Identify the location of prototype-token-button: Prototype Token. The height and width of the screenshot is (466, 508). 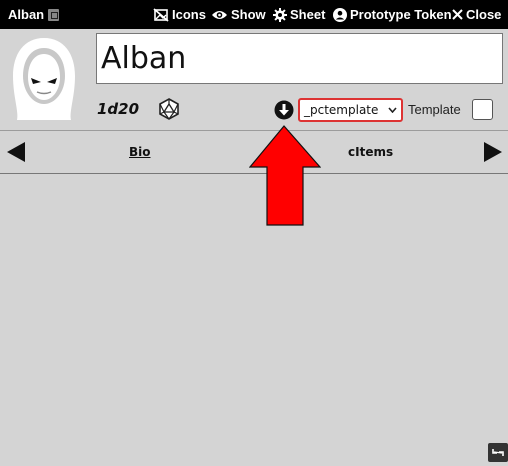
(392, 14).